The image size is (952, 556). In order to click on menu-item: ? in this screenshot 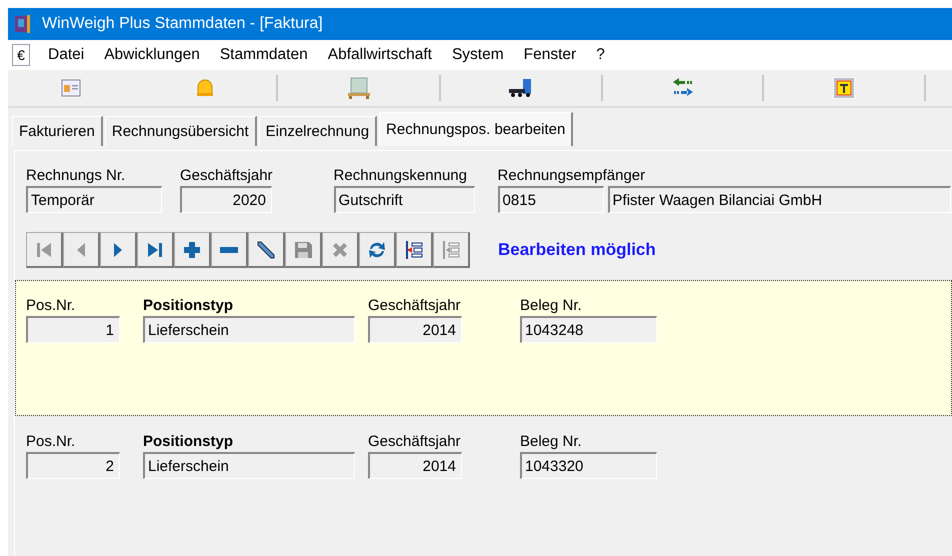, I will do `click(600, 55)`.